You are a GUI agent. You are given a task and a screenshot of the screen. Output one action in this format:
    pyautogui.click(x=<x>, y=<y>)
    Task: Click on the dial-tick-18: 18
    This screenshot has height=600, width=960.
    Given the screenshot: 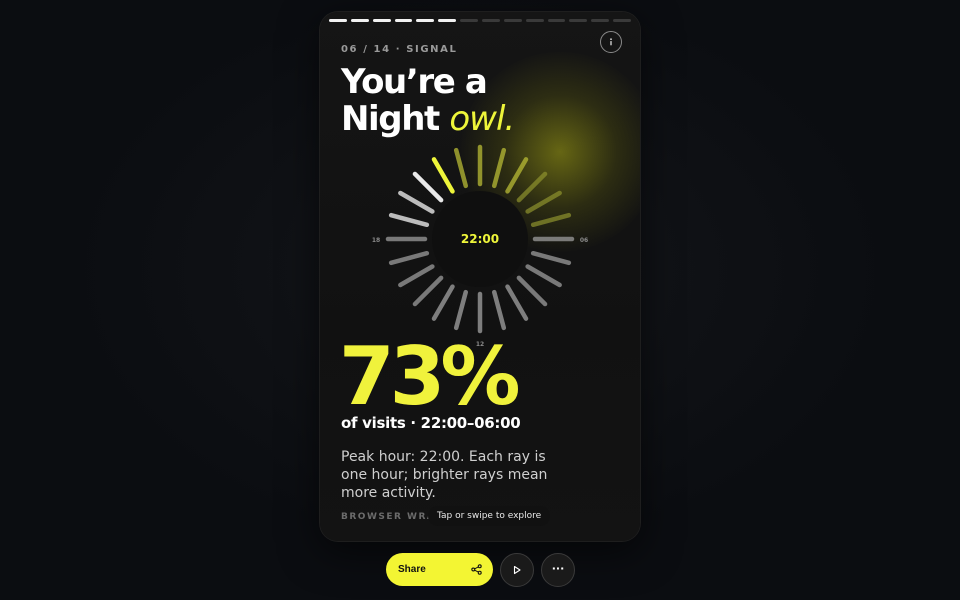 What is the action you would take?
    pyautogui.click(x=376, y=240)
    